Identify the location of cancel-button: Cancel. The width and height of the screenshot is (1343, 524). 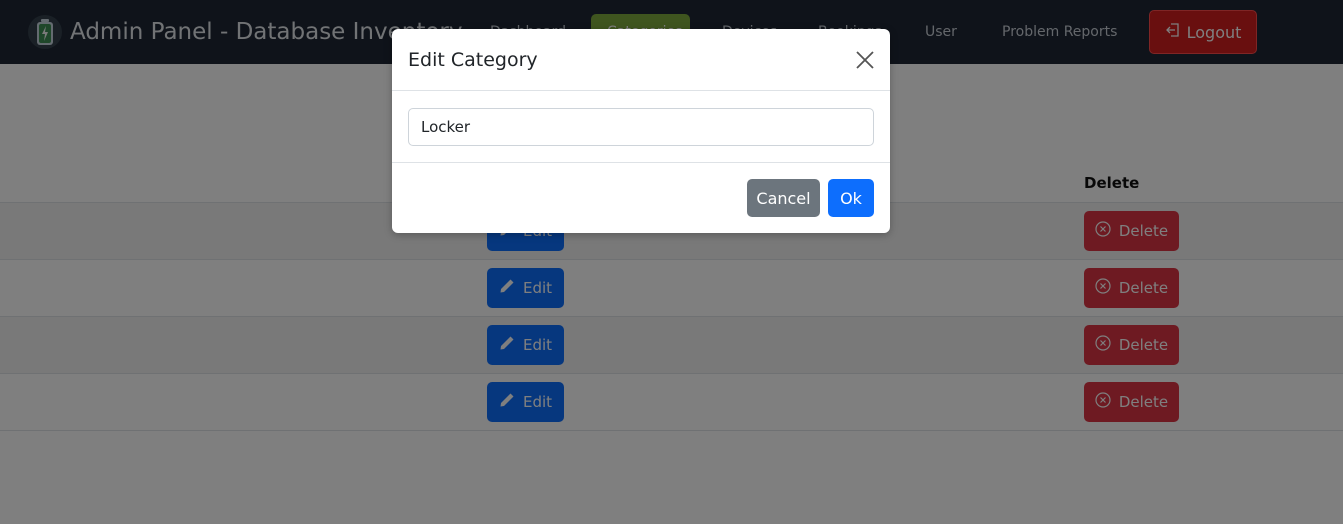
(783, 198).